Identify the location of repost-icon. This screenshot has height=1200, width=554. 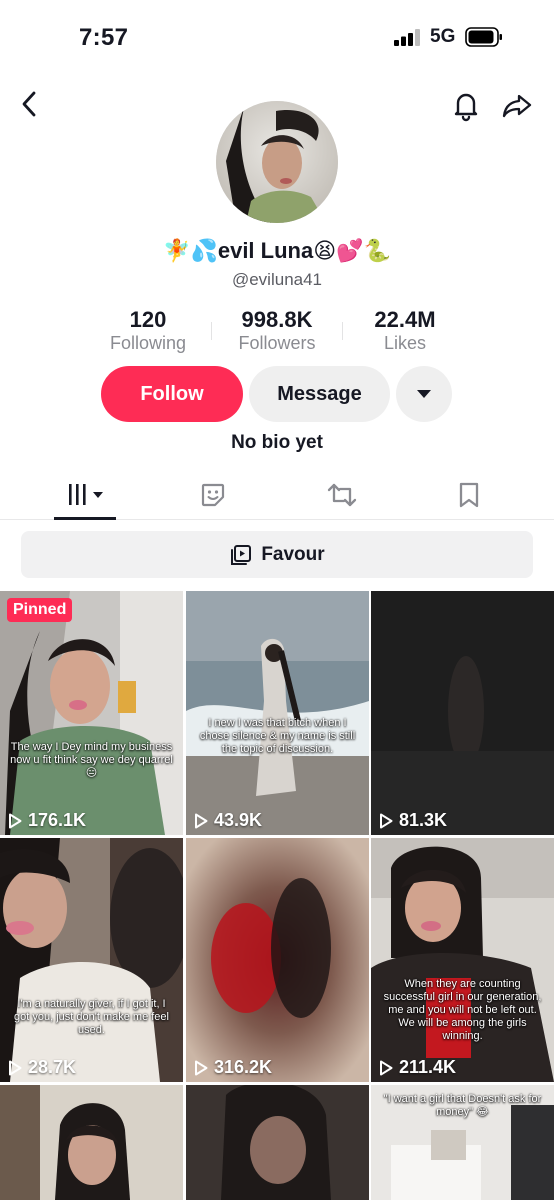
(342, 495).